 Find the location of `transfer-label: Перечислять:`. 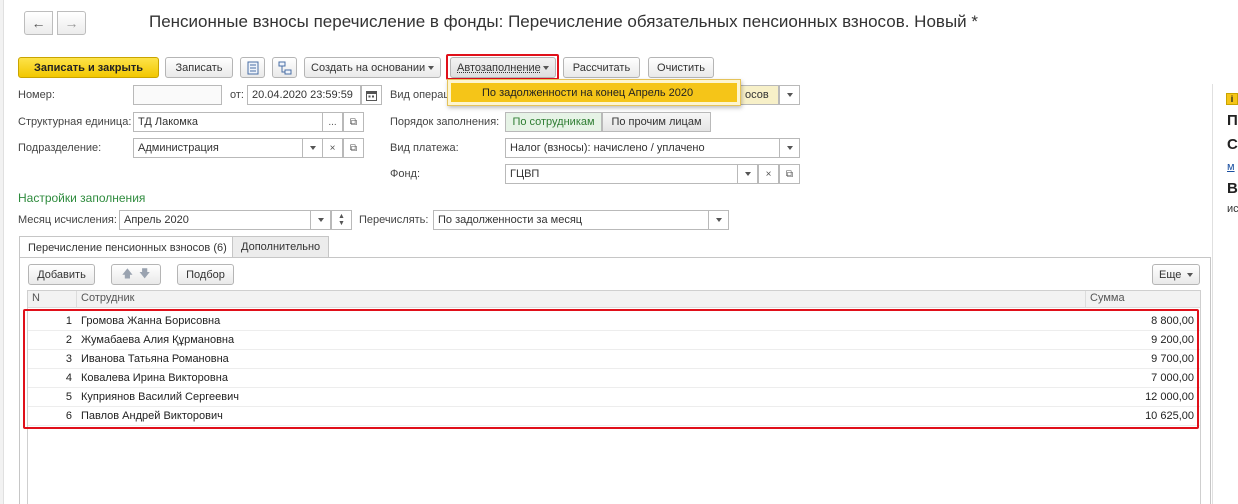

transfer-label: Перечислять: is located at coordinates (394, 220).